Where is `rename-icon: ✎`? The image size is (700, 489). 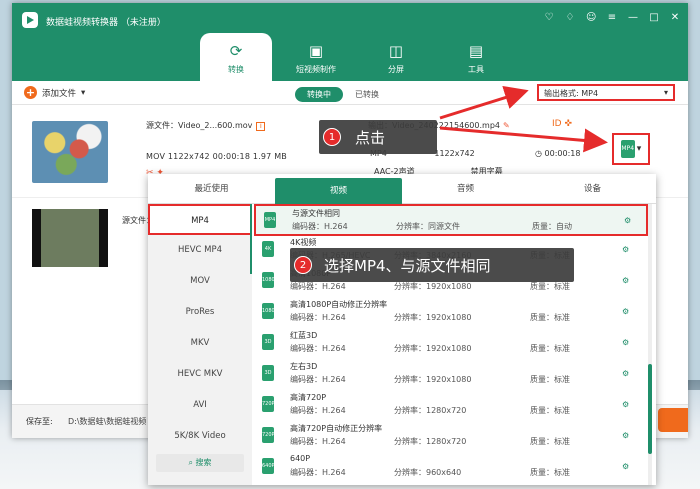
rename-icon: ✎ is located at coordinates (506, 125).